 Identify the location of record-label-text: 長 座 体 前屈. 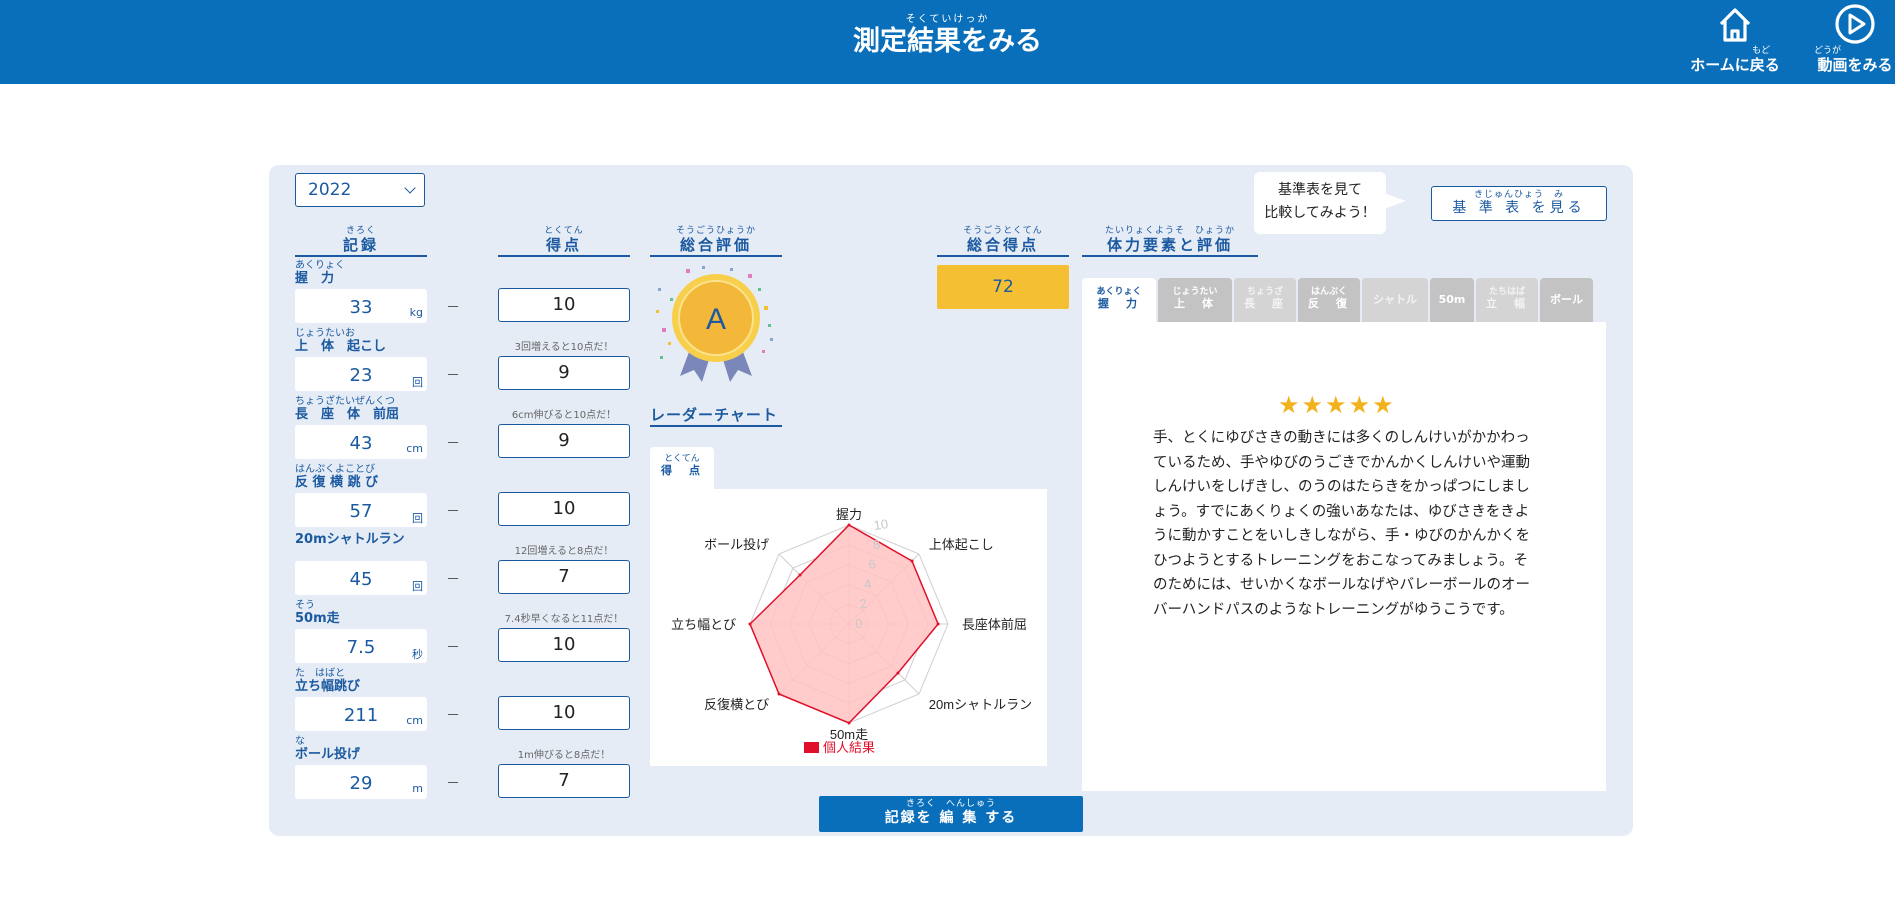
(347, 414).